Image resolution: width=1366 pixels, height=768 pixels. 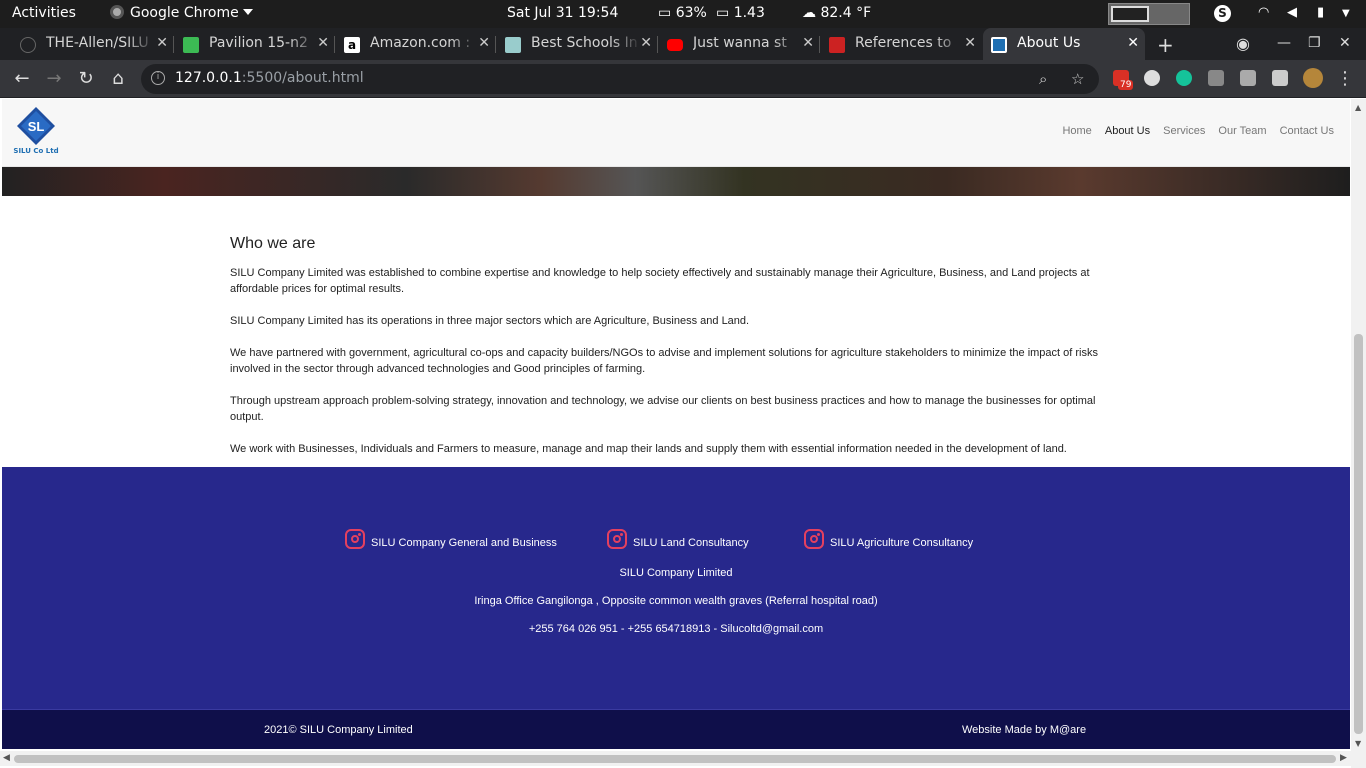 I want to click on tab-github: THE-Allen/SILU ✕, so click(x=93, y=44).